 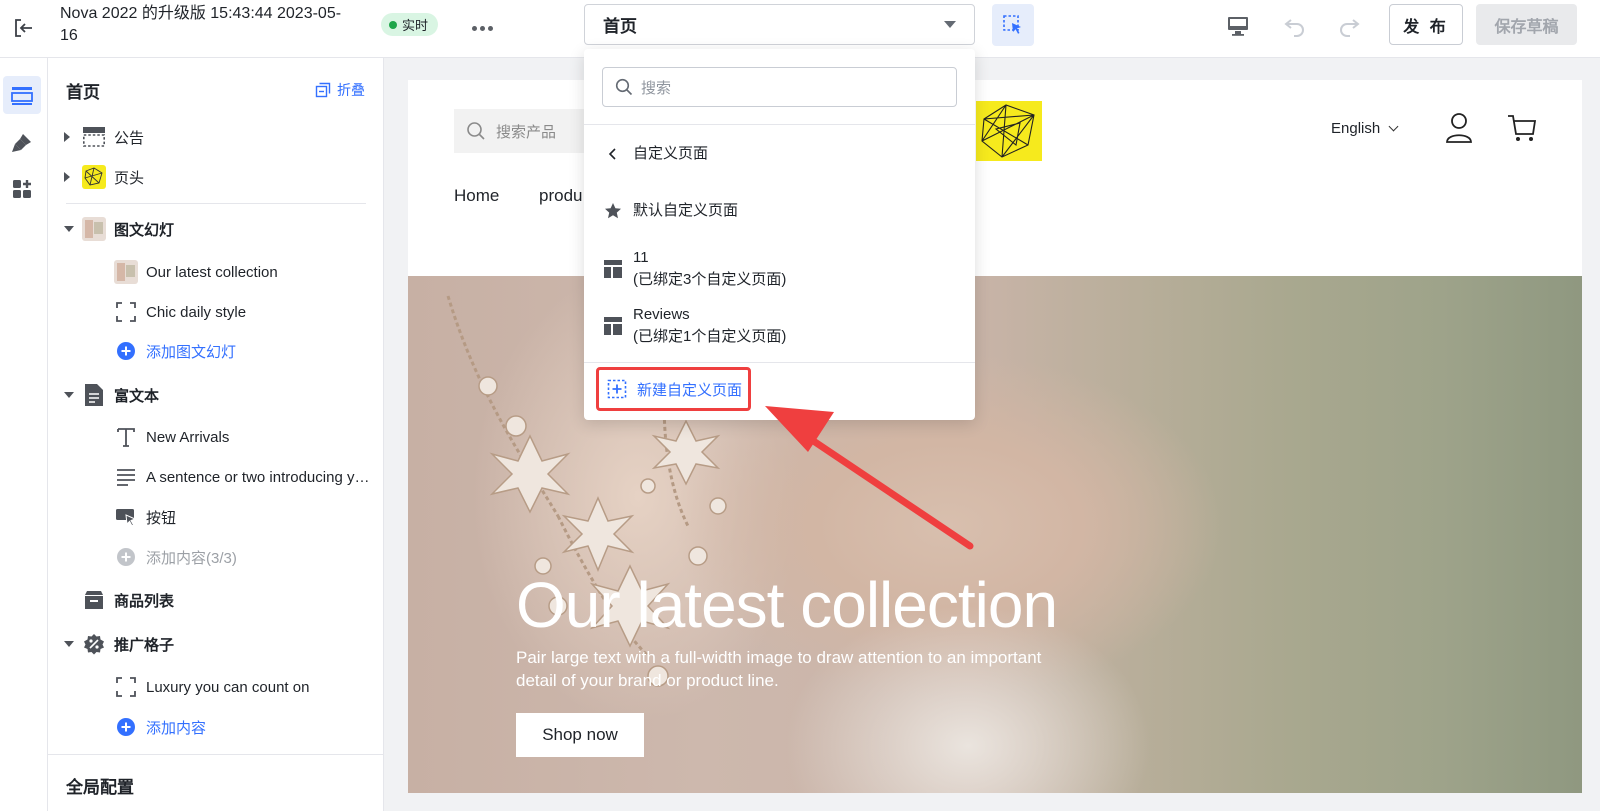 What do you see at coordinates (188, 437) in the screenshot?
I see `tree-item-label: New Arrivals` at bounding box center [188, 437].